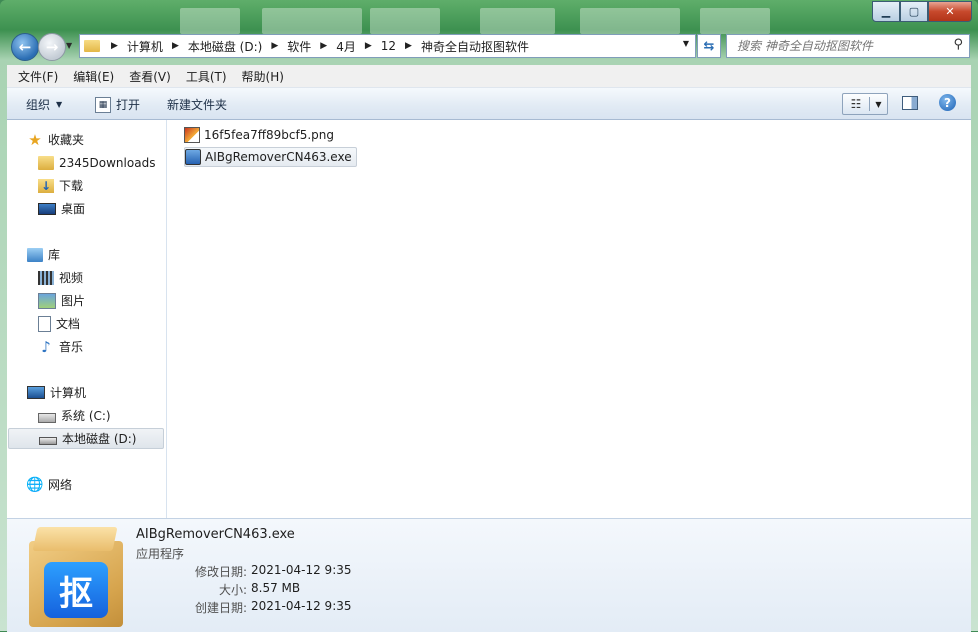 The image size is (978, 632). I want to click on document-icon, so click(44, 323).